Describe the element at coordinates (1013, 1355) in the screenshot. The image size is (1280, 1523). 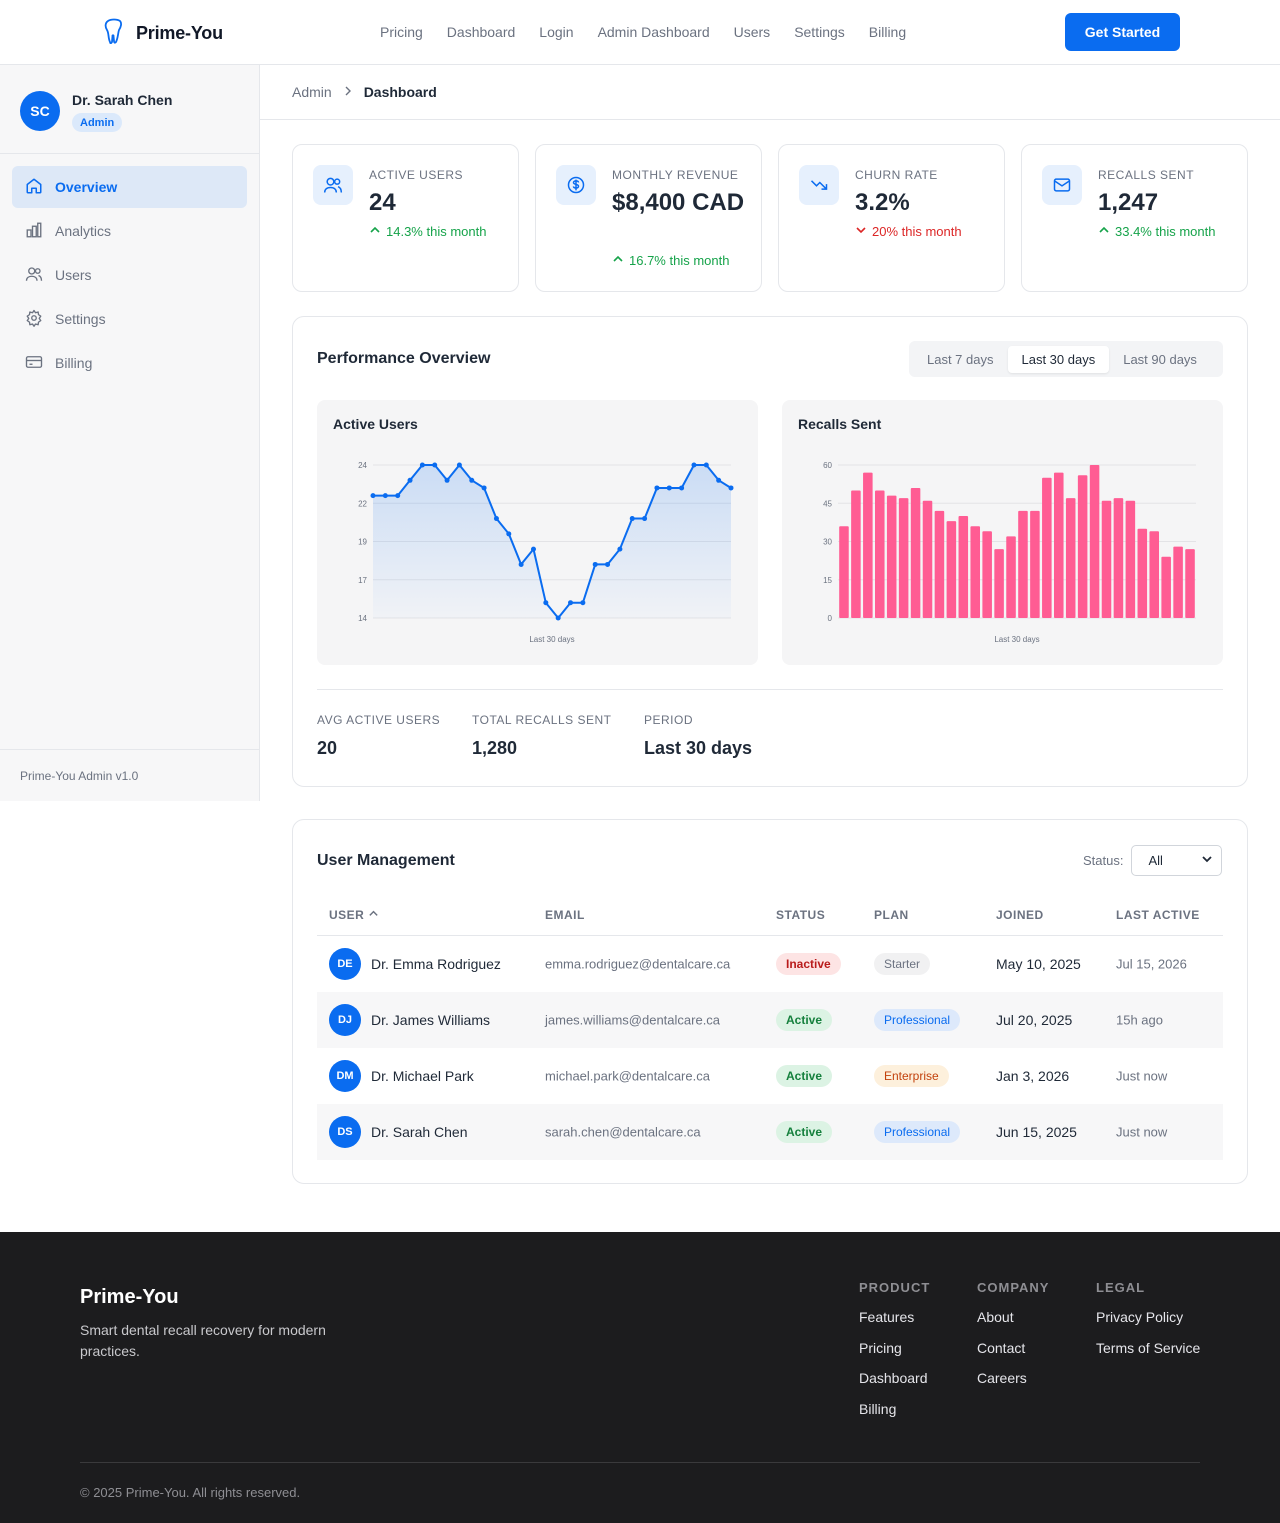
I see `footer-link-contact: Contact` at that location.